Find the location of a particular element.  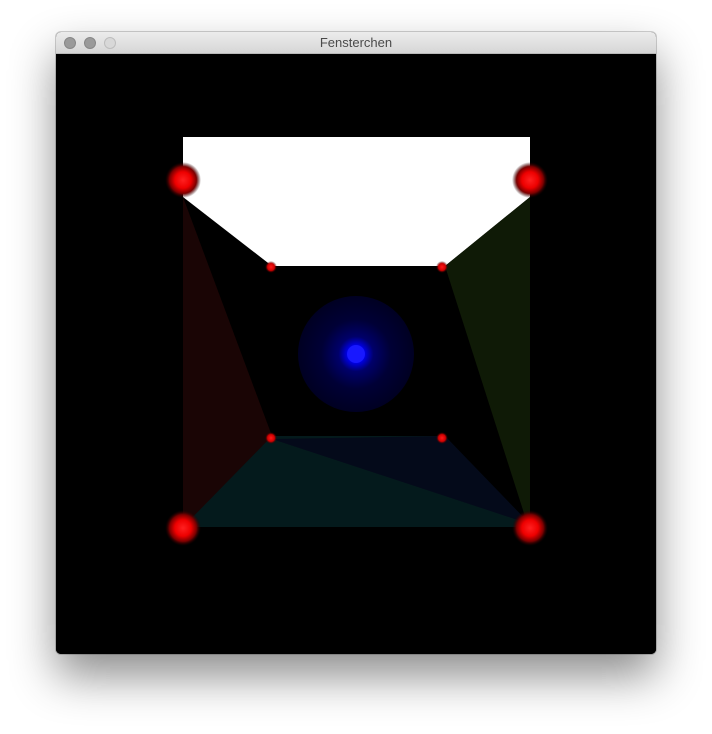

sphere-front-bottom-left is located at coordinates (183, 528).